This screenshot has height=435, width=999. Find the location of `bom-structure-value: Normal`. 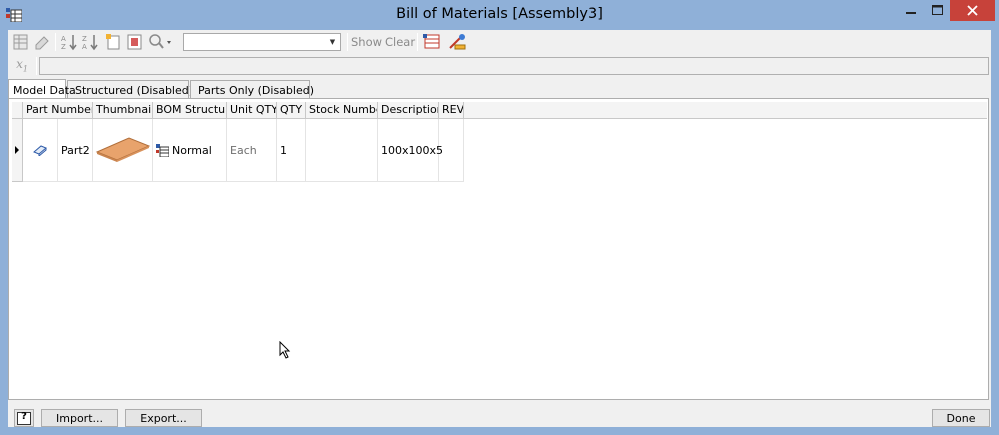

bom-structure-value: Normal is located at coordinates (192, 150).